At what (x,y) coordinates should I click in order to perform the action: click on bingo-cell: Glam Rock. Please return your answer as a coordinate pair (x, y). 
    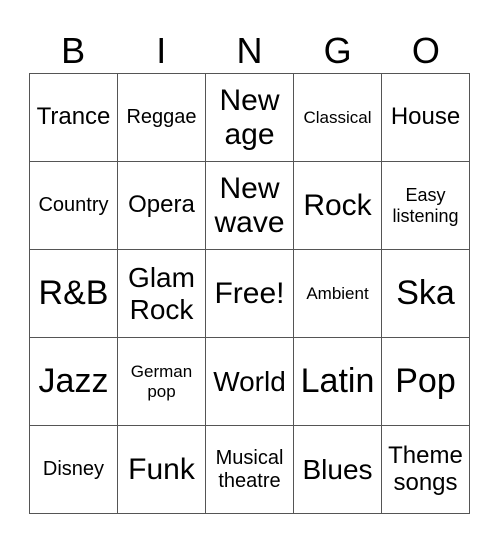
    Looking at the image, I should click on (162, 294).